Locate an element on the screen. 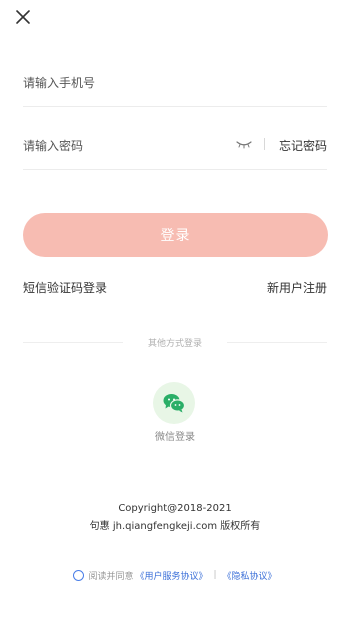 This screenshot has width=350, height=622. phone-input is located at coordinates (113, 83).